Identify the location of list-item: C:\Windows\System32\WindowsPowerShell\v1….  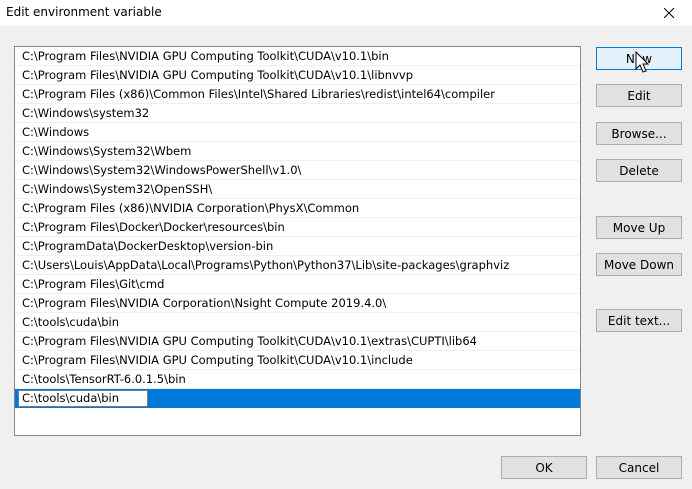
(297, 170).